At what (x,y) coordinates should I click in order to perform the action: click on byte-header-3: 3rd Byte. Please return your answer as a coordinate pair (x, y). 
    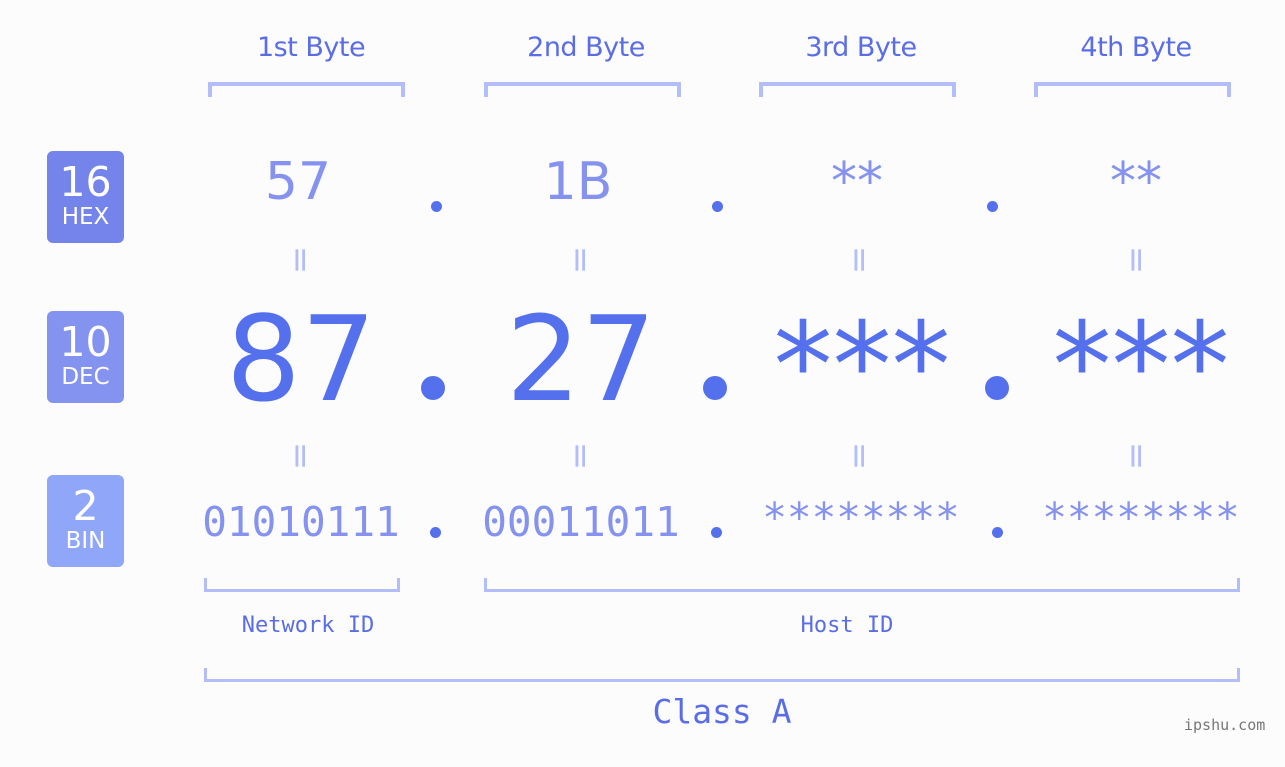
    Looking at the image, I should click on (861, 47).